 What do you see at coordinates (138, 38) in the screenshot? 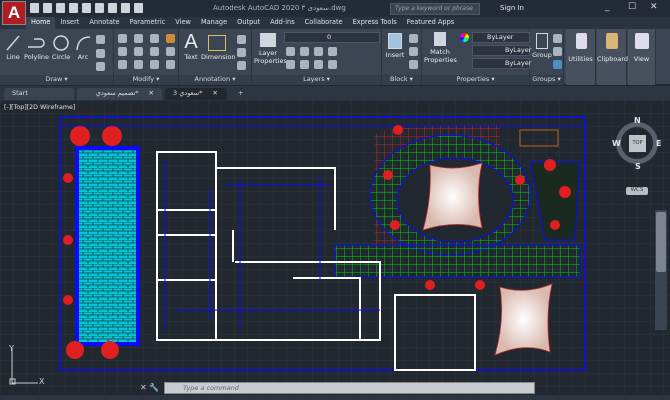
I see `rotate-icon` at bounding box center [138, 38].